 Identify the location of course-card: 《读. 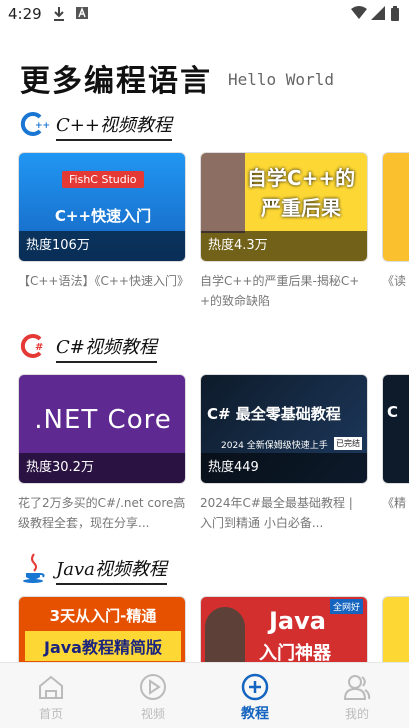
(395, 231).